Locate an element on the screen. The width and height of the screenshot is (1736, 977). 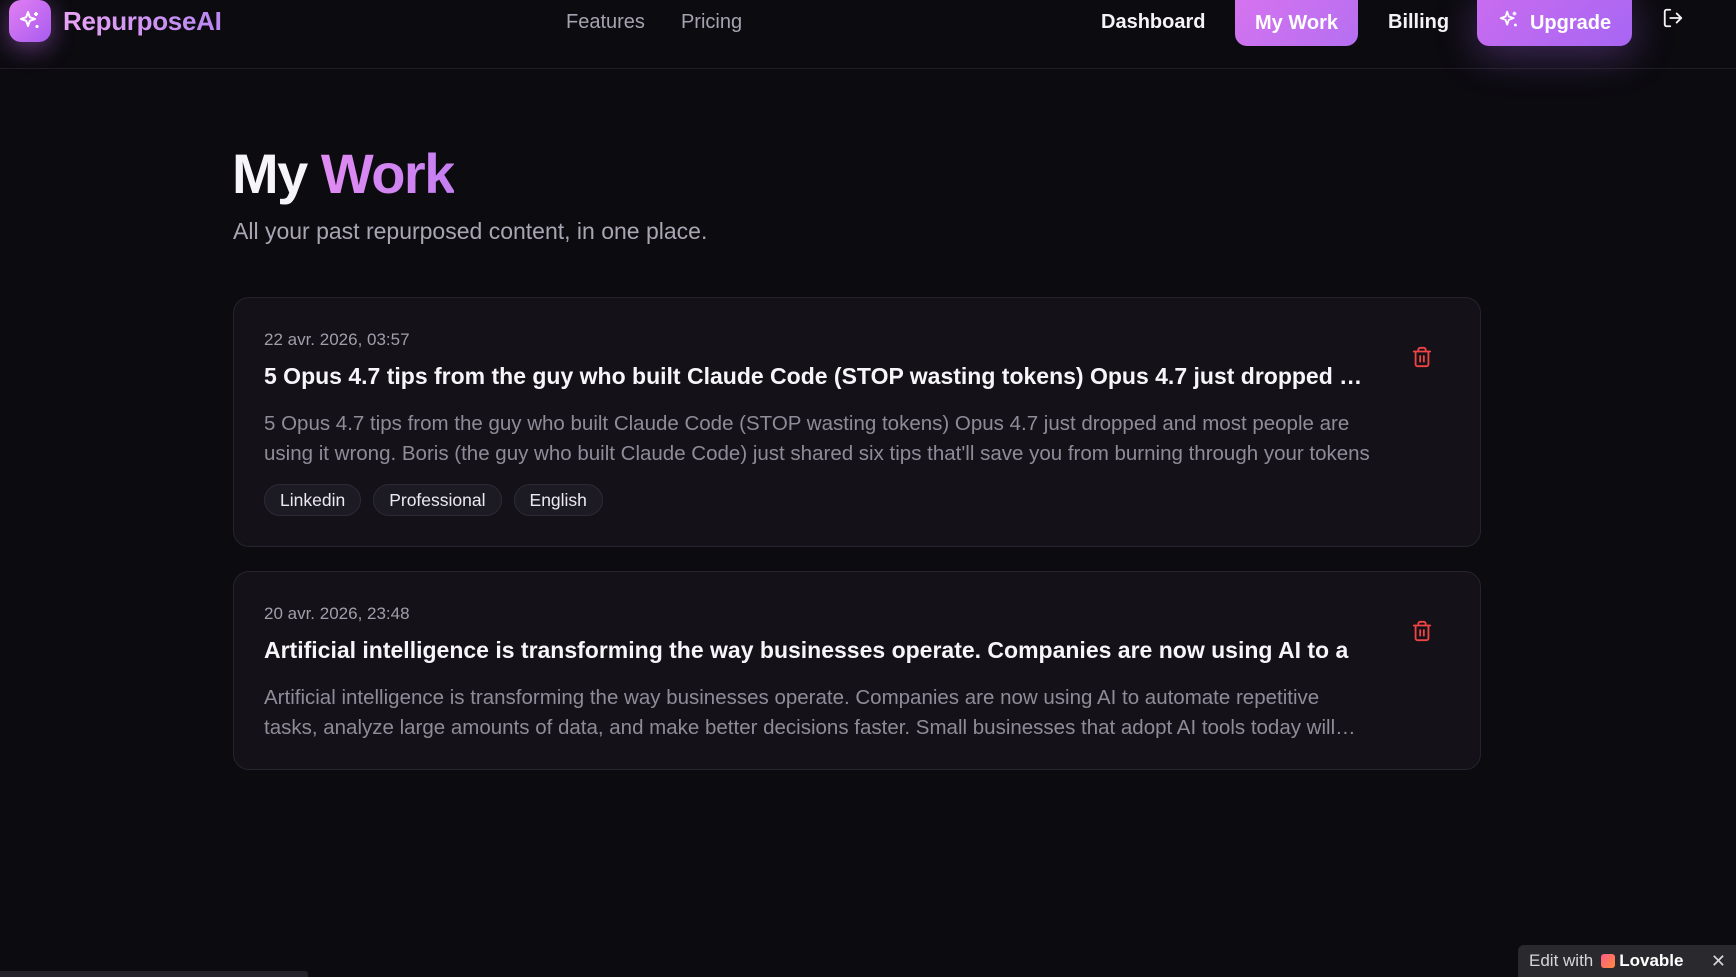
page-title: My Work is located at coordinates (344, 174).